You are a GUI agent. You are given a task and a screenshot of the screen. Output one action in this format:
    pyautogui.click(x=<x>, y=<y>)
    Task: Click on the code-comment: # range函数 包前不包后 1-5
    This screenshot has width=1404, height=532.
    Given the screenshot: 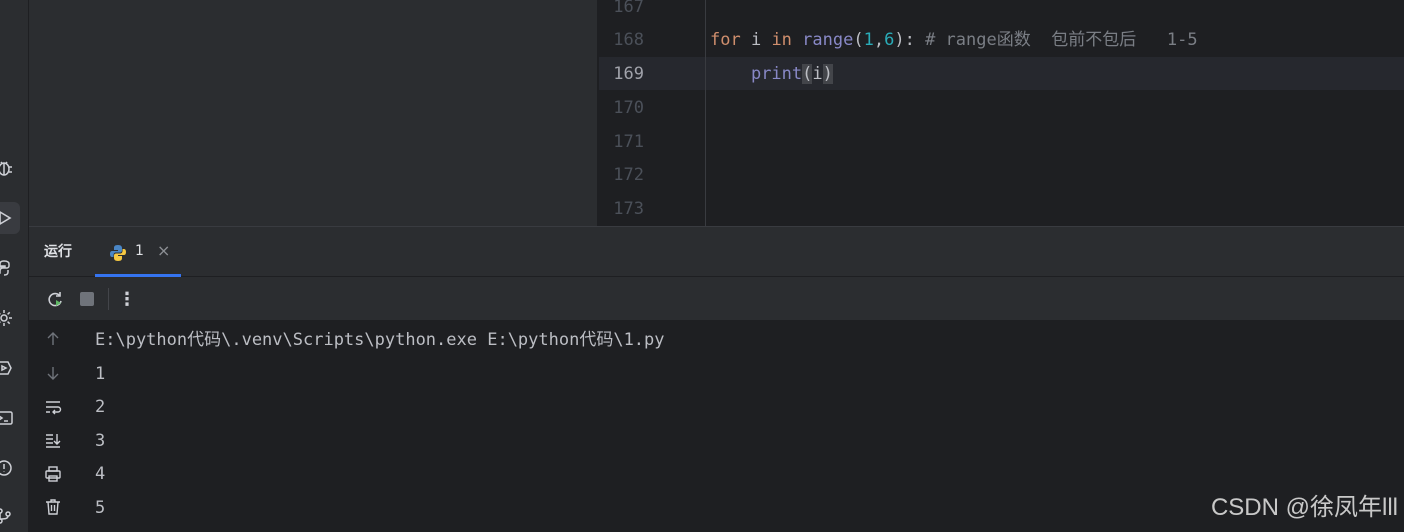 What is the action you would take?
    pyautogui.click(x=1056, y=40)
    